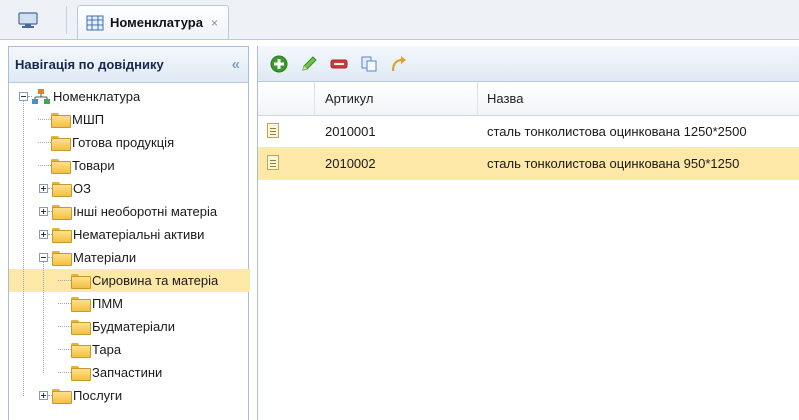 The image size is (799, 420). I want to click on minus-icon, so click(339, 63).